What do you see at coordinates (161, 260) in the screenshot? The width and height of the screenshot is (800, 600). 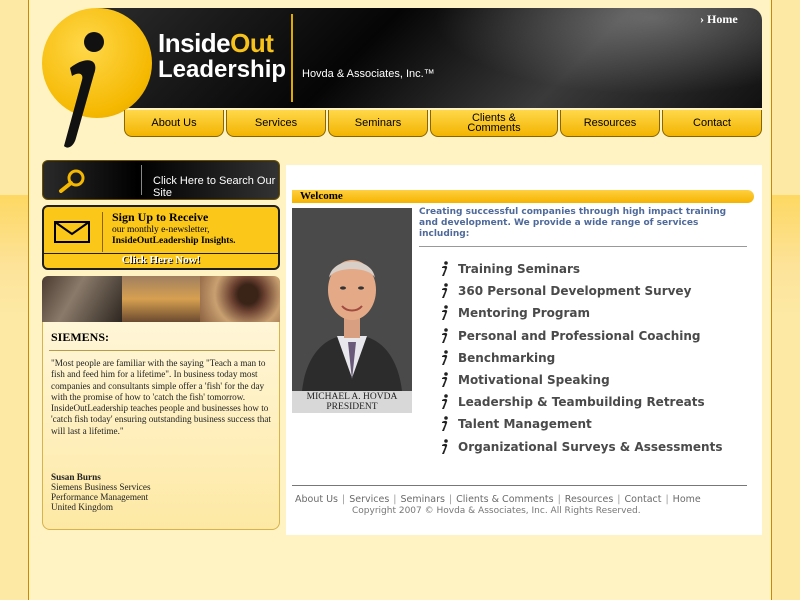 I see `signup-click-here-button: Click Here Now!` at bounding box center [161, 260].